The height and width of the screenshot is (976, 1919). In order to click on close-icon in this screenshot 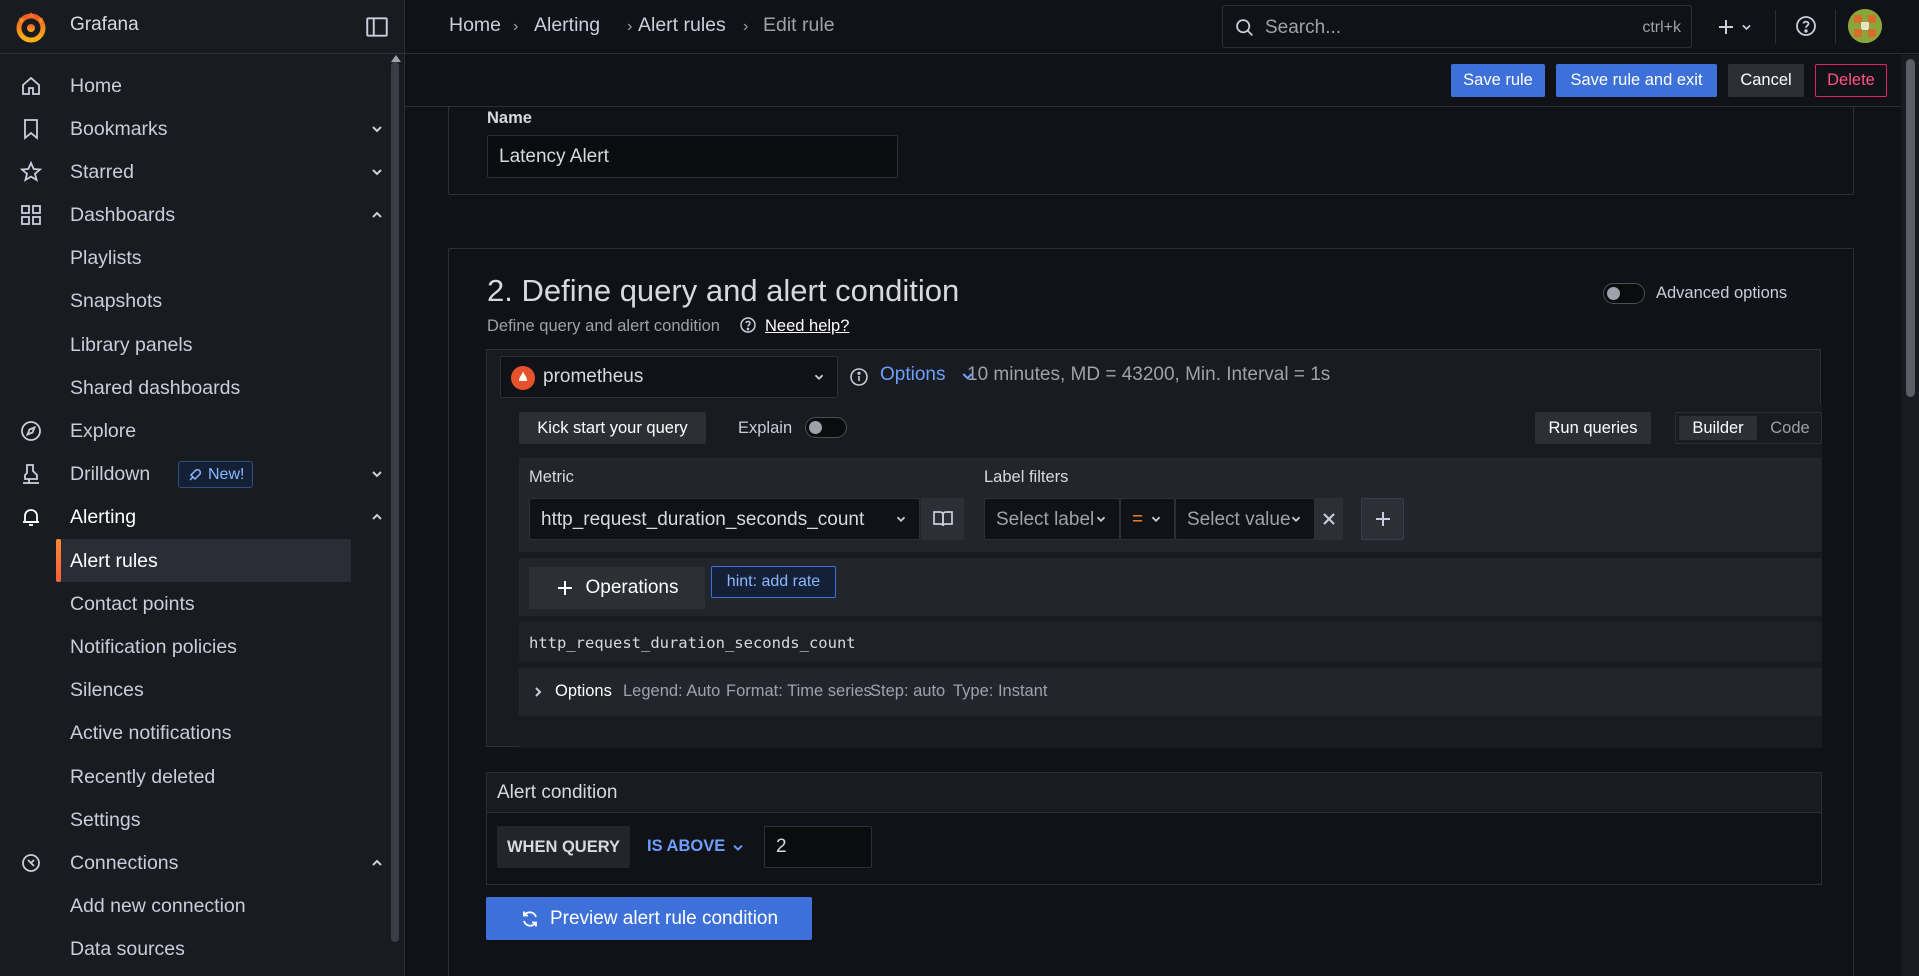, I will do `click(1329, 519)`.